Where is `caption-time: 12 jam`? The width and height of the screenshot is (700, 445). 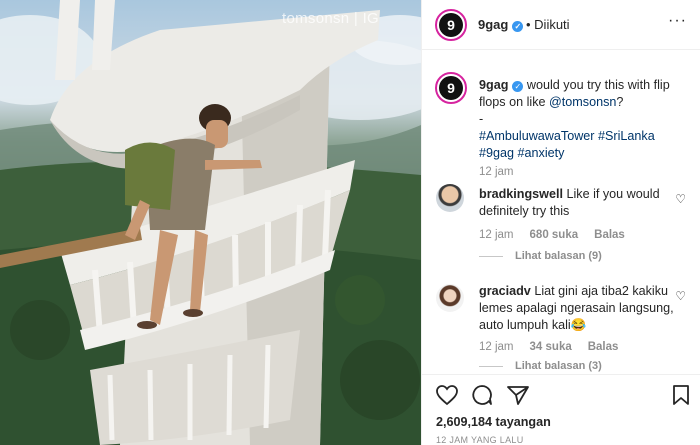
caption-time: 12 jam is located at coordinates (496, 172).